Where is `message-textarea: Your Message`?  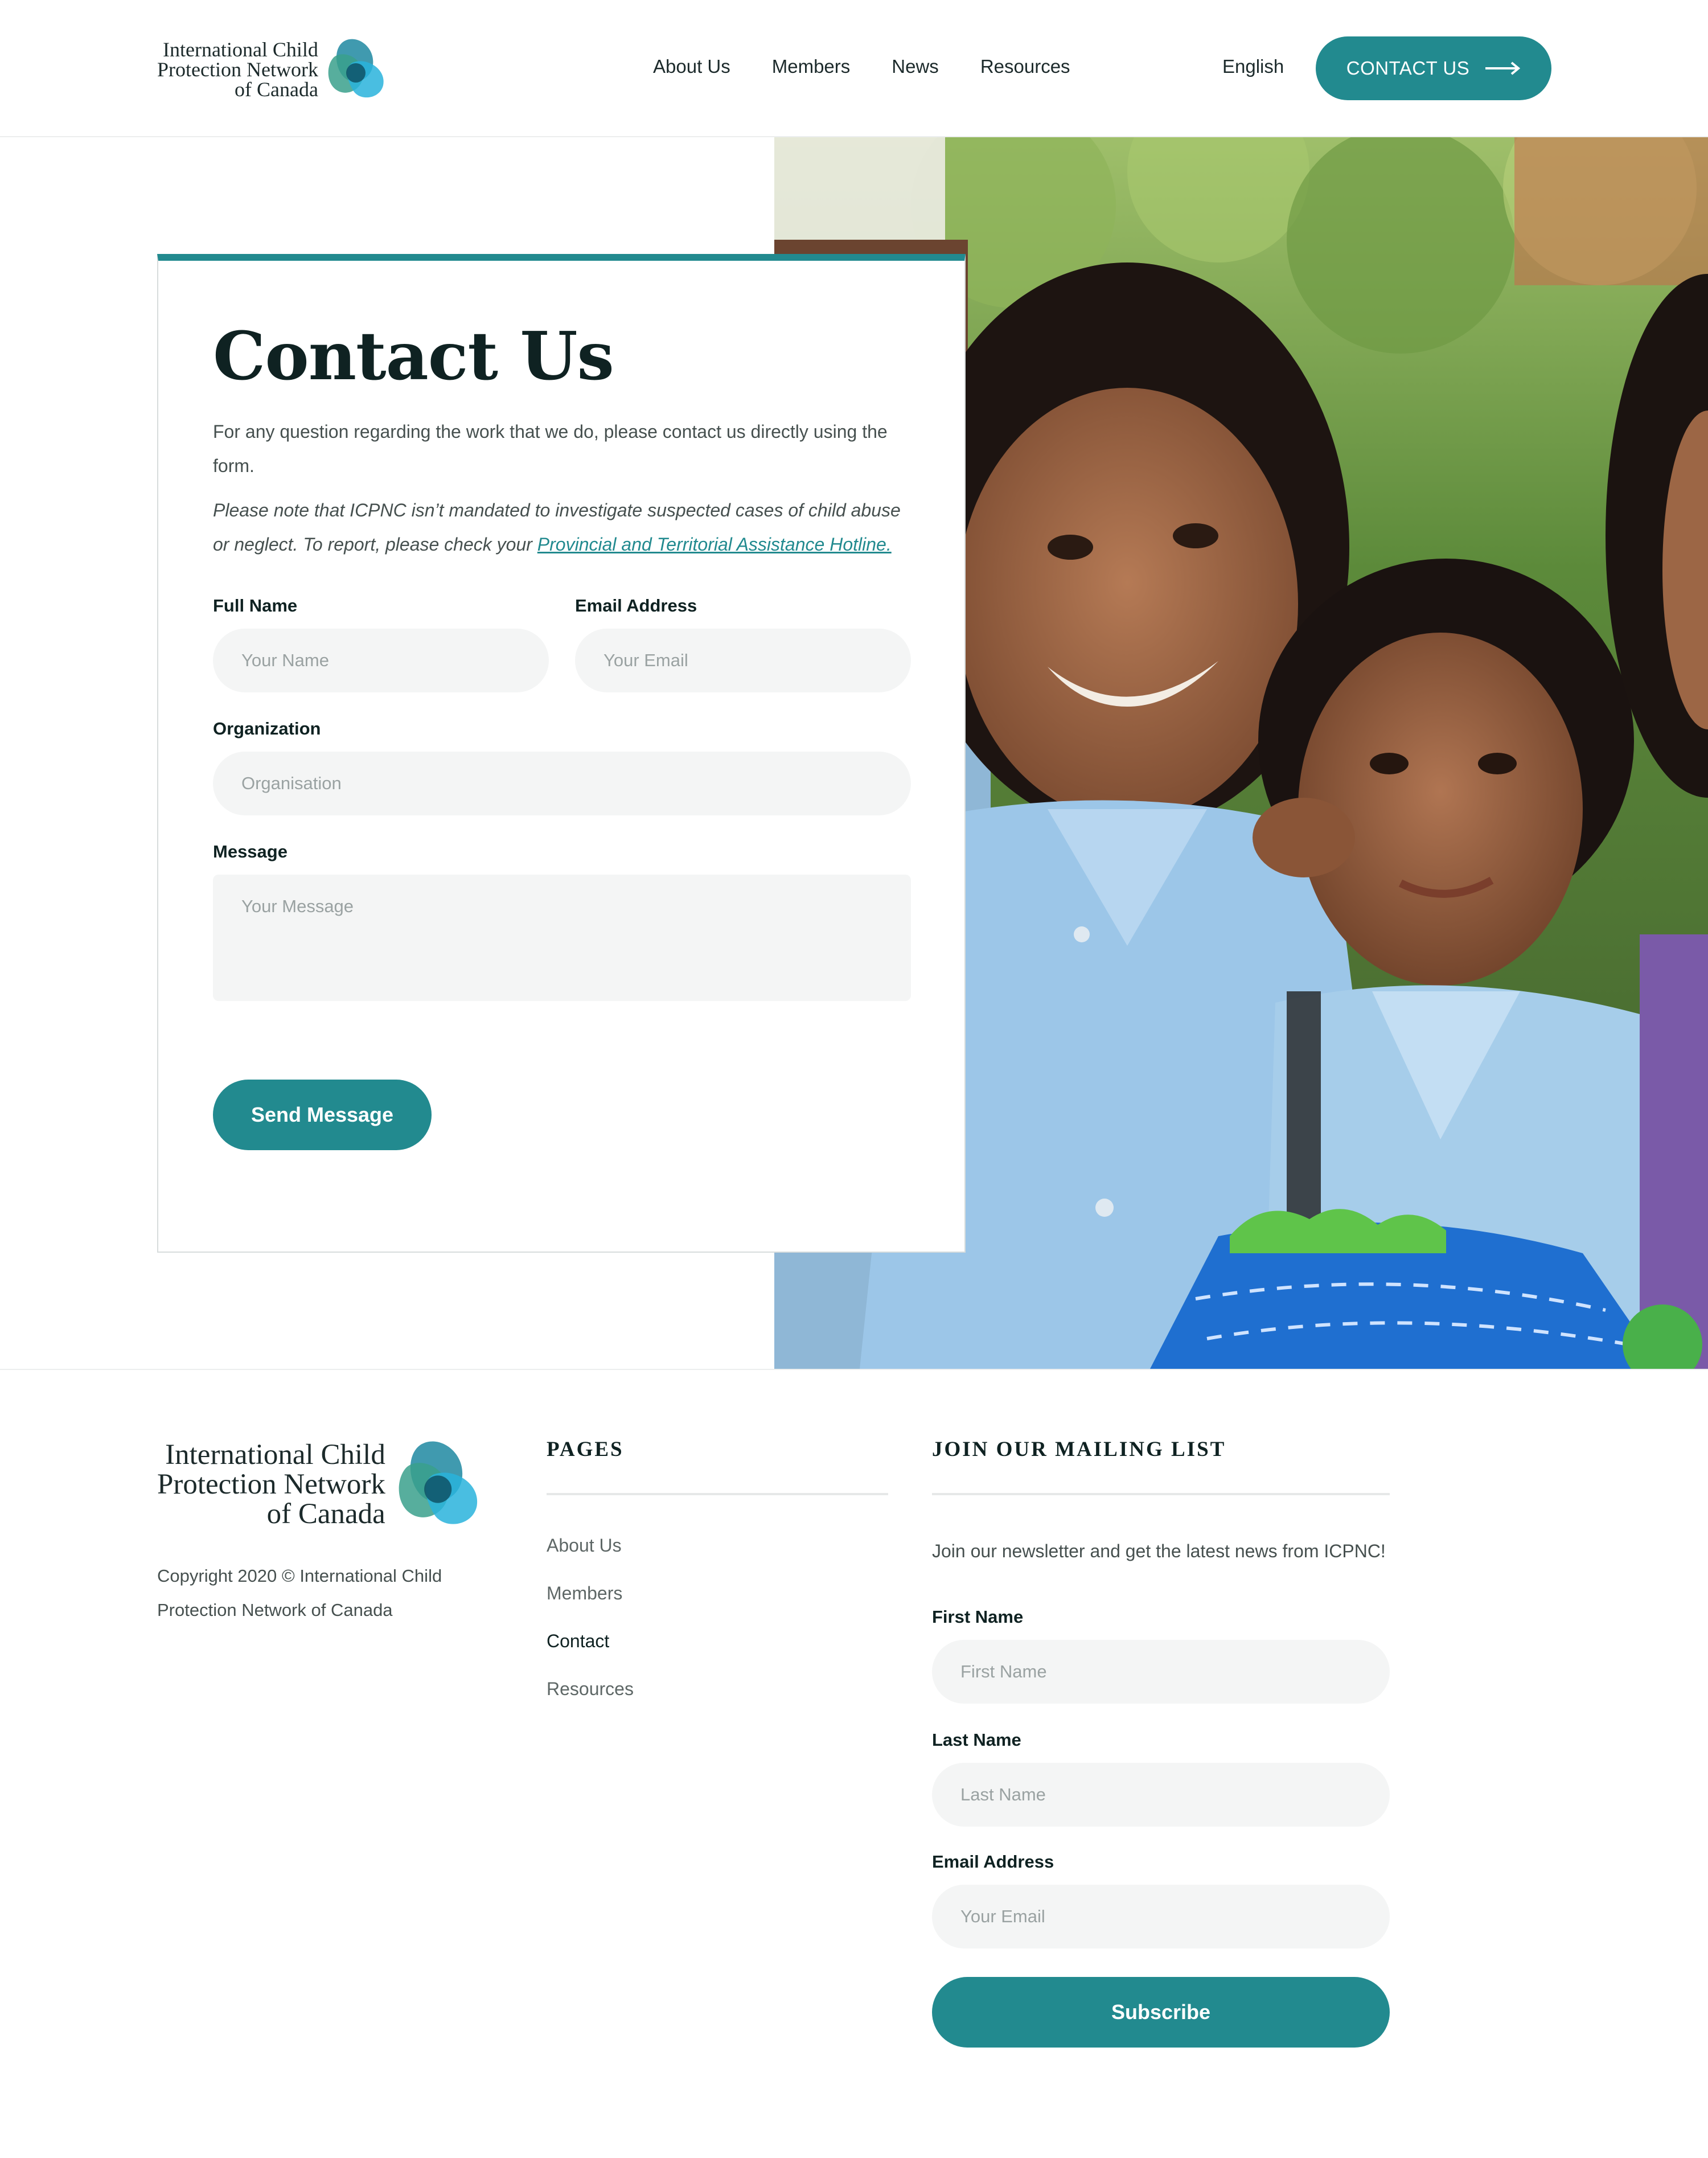 message-textarea: Your Message is located at coordinates (562, 938).